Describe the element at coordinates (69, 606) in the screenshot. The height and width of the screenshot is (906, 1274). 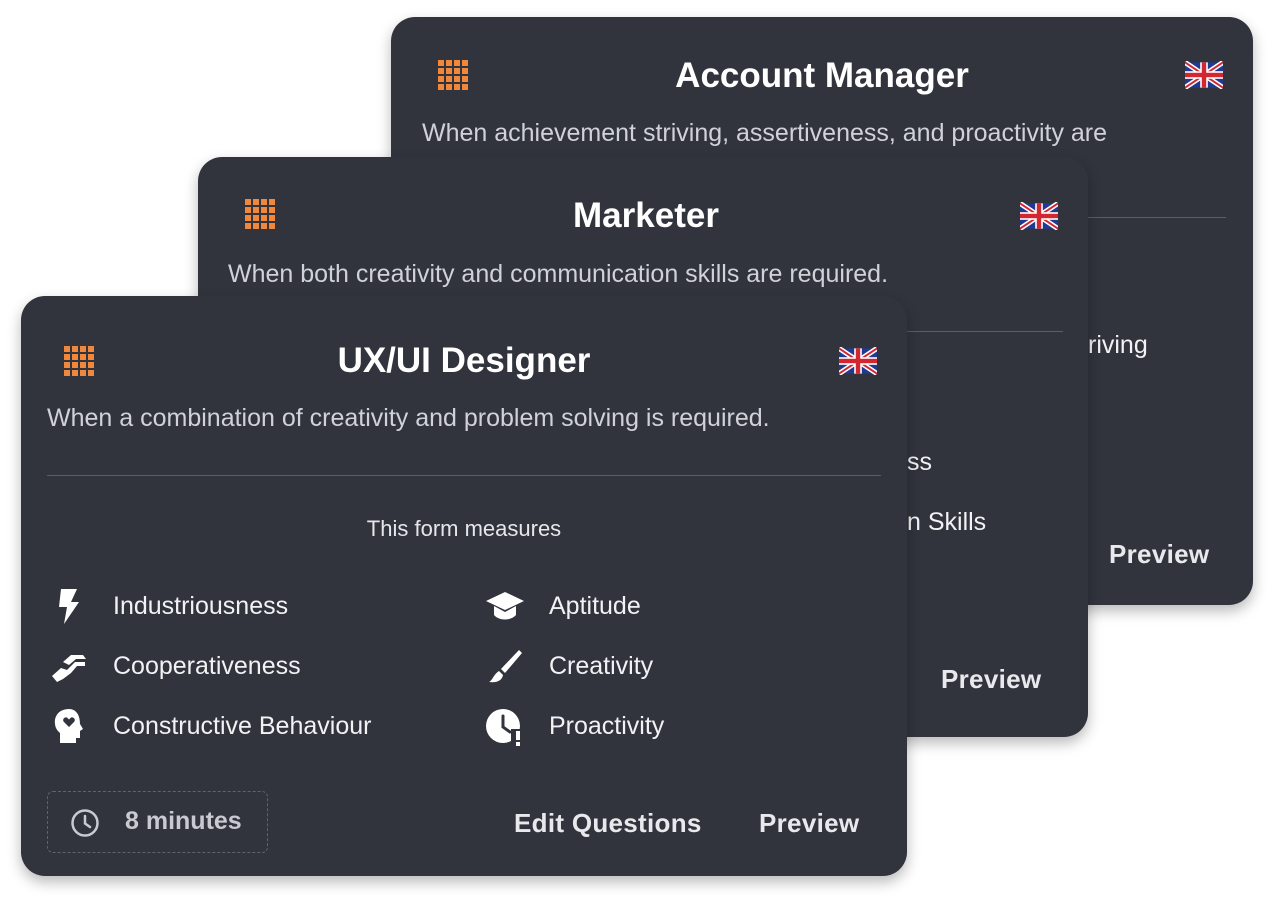
I see `lightning-icon` at that location.